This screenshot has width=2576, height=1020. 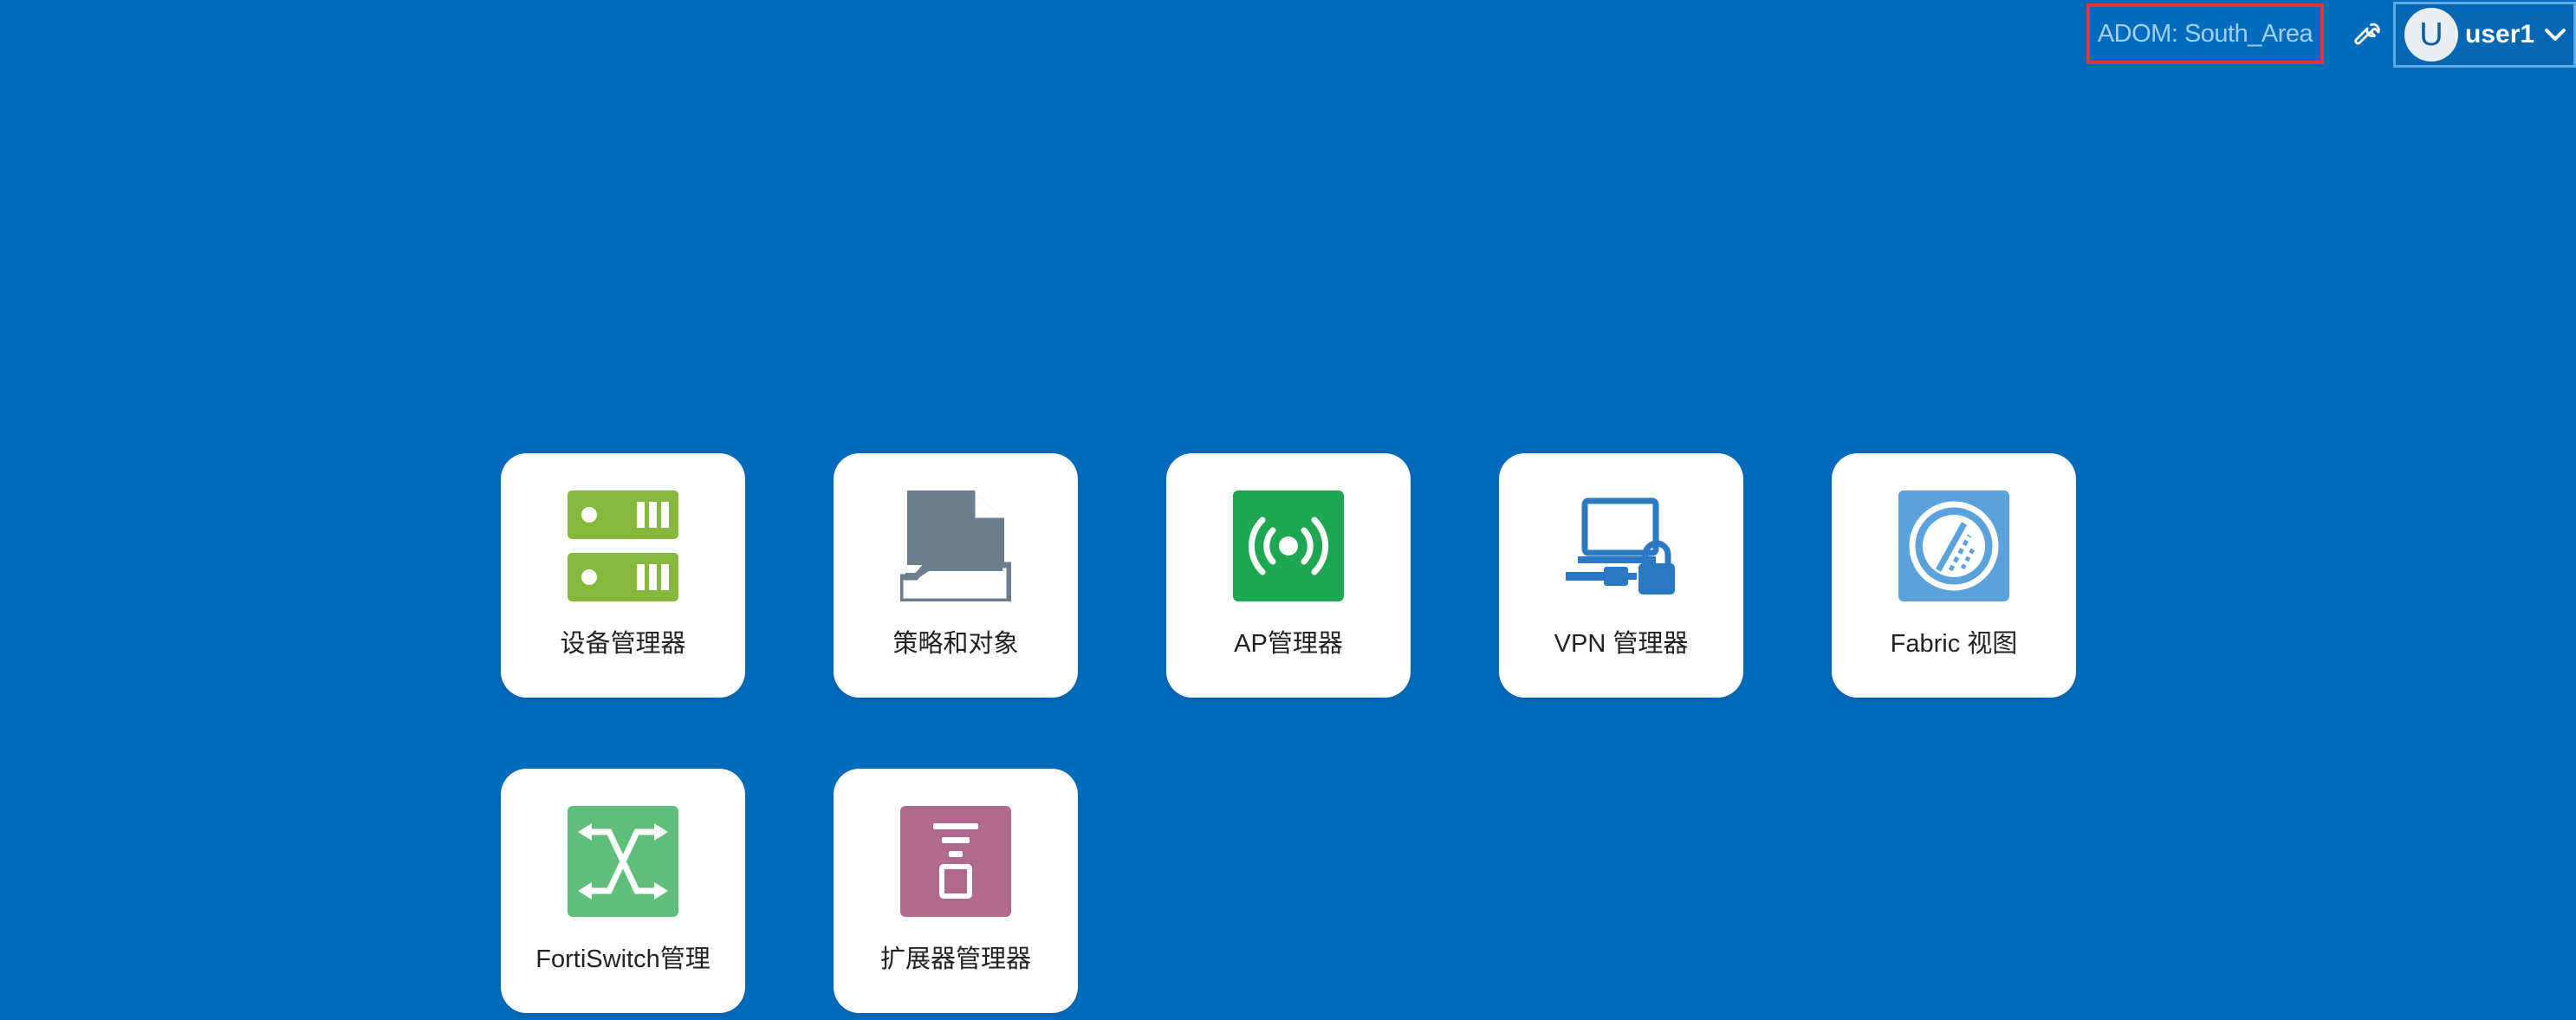 I want to click on tile-label: VPN 管理器, so click(x=1622, y=644).